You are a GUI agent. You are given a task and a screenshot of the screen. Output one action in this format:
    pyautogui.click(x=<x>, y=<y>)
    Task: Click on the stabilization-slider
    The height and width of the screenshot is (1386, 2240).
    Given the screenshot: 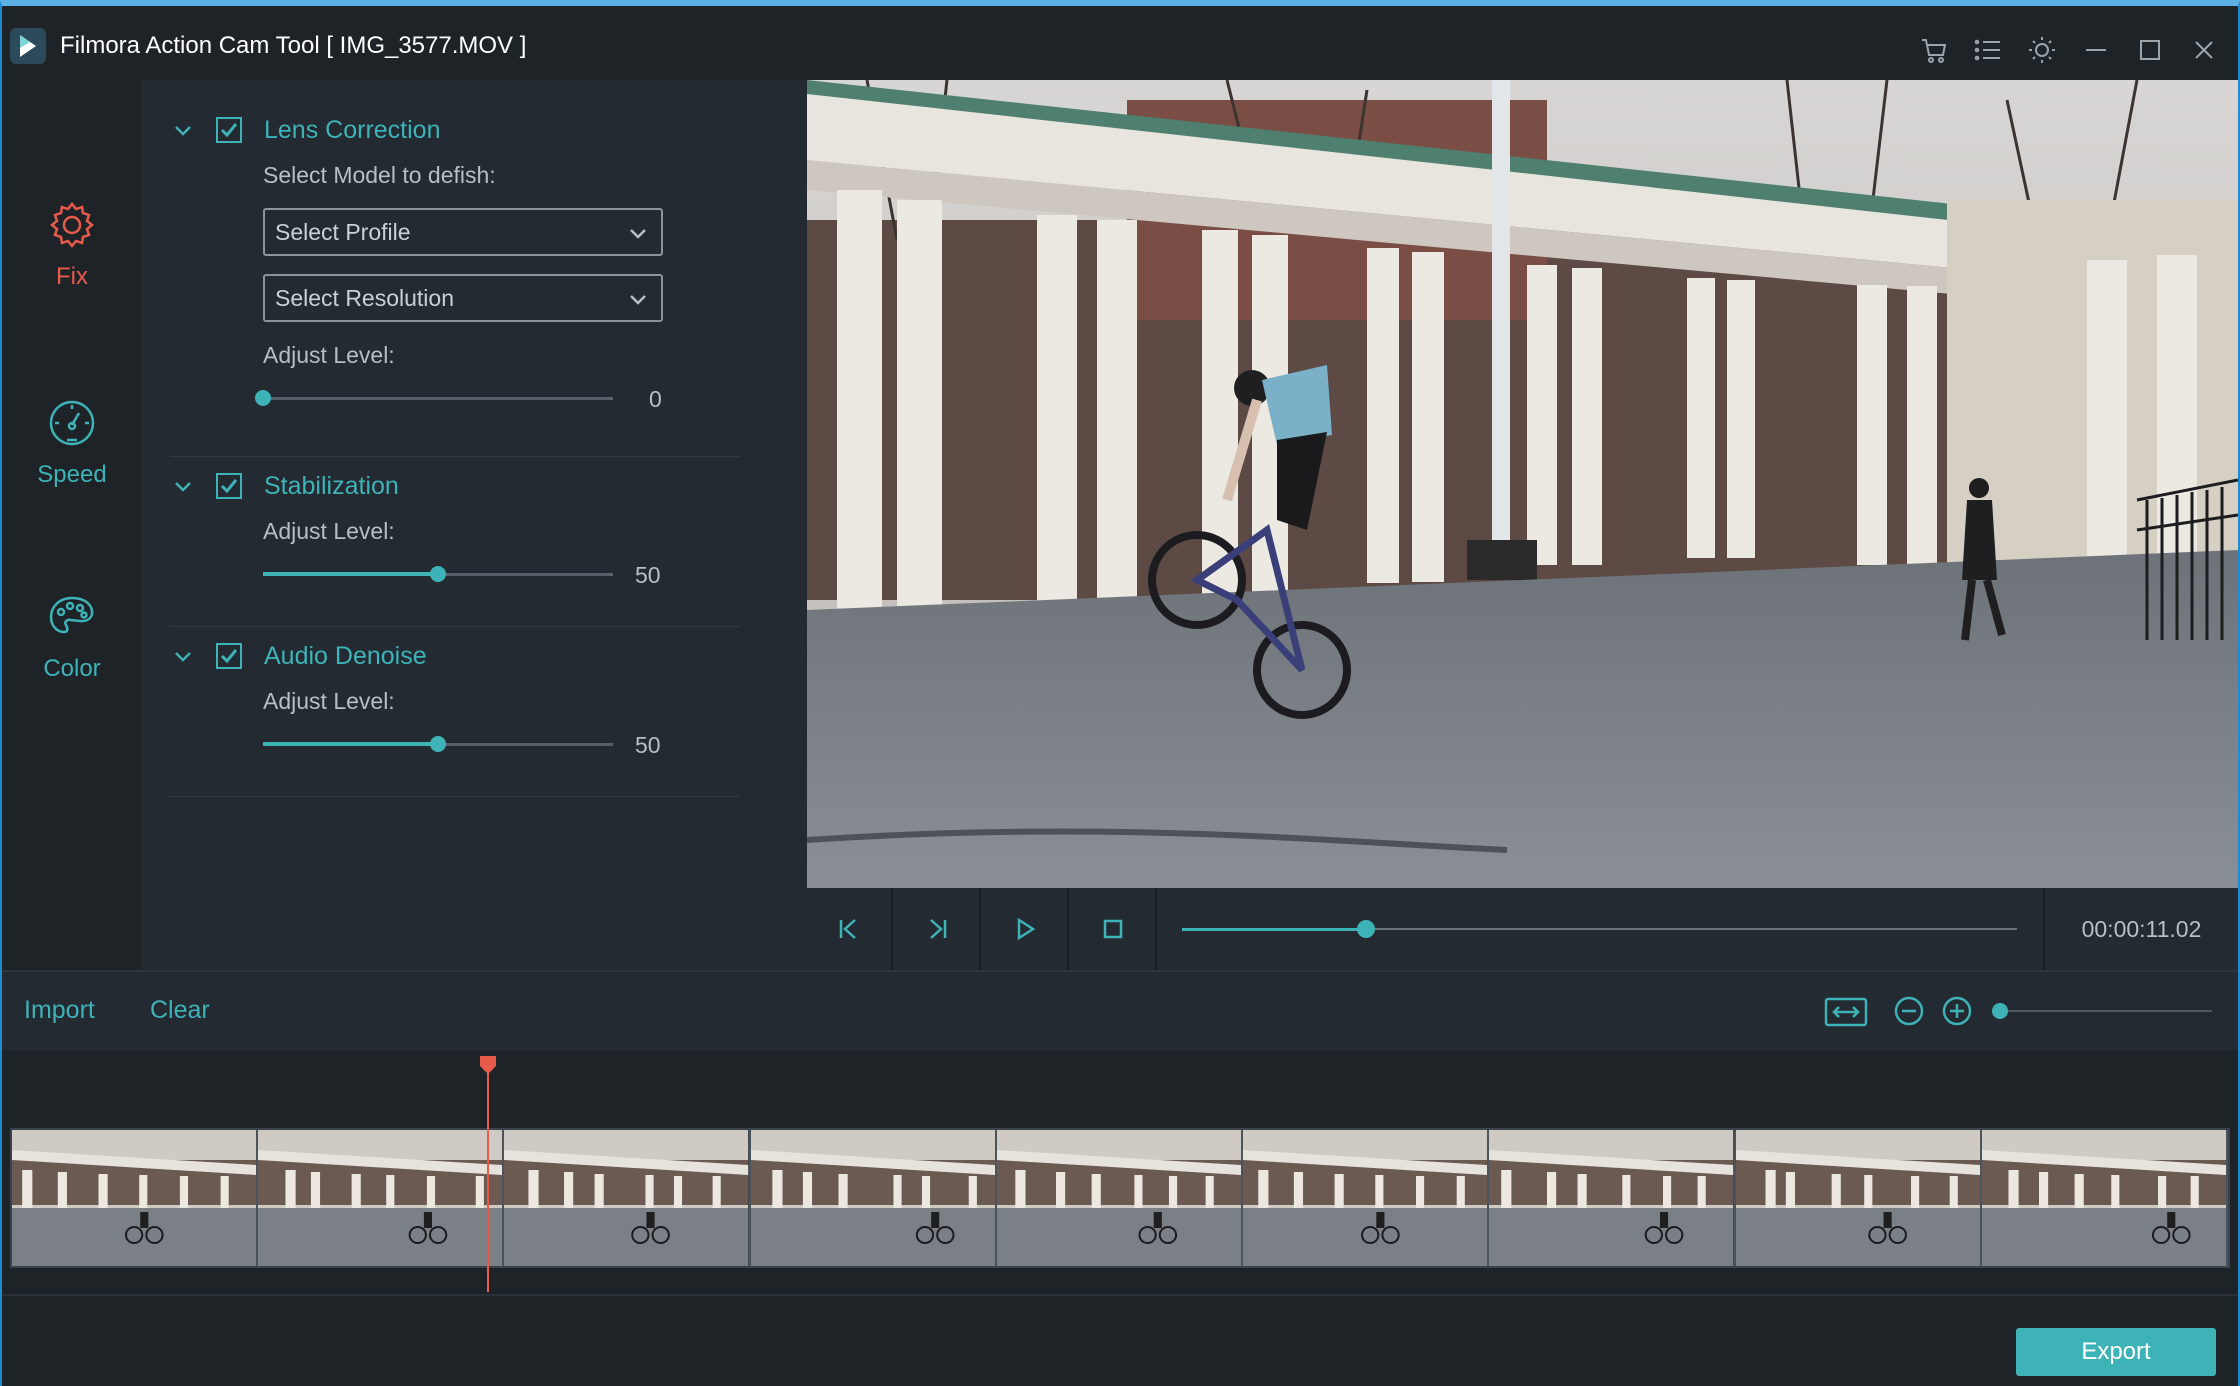 What is the action you would take?
    pyautogui.click(x=438, y=574)
    